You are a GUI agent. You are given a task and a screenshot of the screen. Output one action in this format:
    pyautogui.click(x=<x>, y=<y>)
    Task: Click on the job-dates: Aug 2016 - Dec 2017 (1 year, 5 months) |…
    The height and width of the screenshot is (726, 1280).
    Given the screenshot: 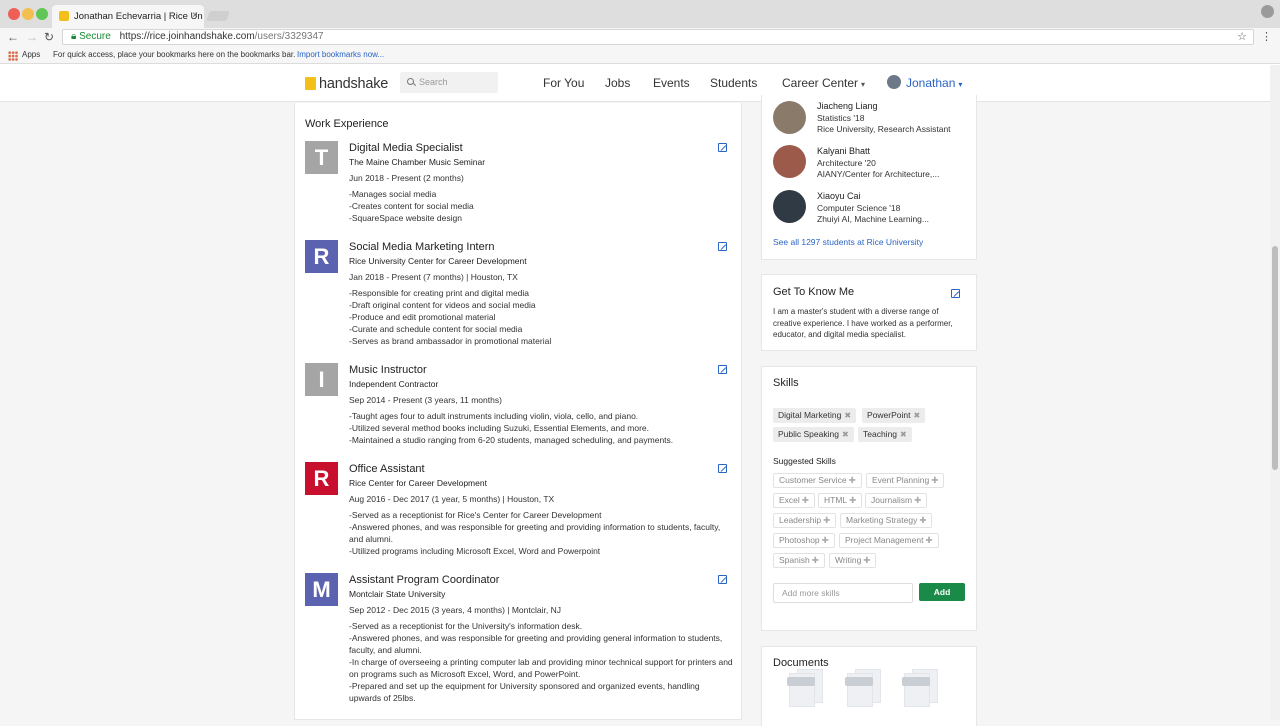 What is the action you would take?
    pyautogui.click(x=452, y=499)
    